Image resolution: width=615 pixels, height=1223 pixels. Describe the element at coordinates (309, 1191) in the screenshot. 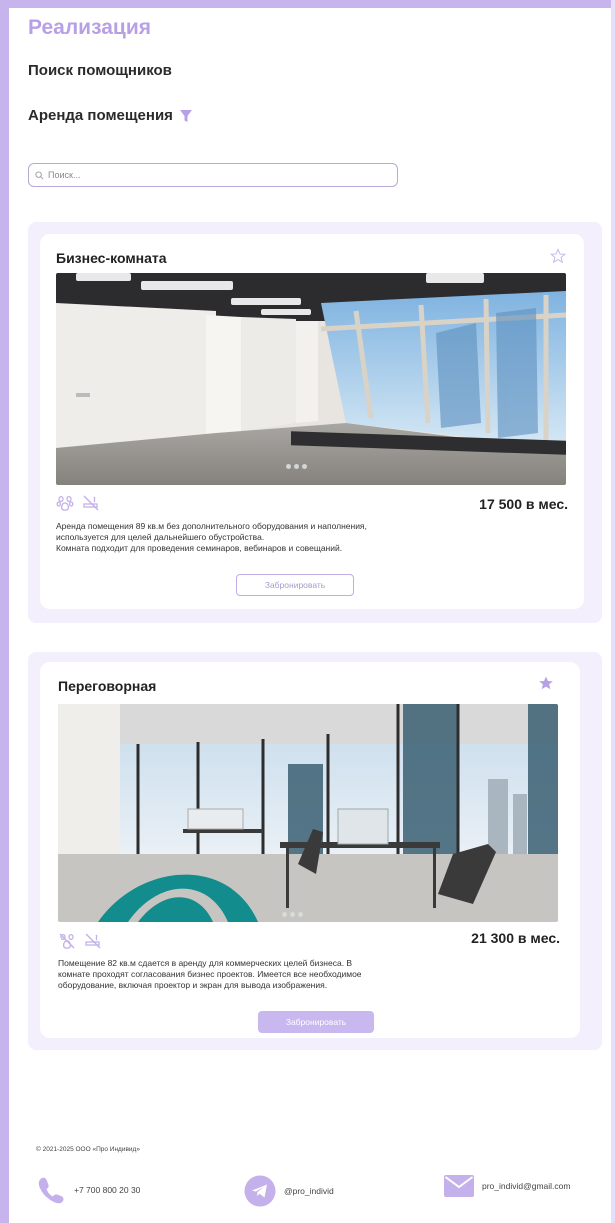

I see `telegram-handle: @pro_individ` at that location.